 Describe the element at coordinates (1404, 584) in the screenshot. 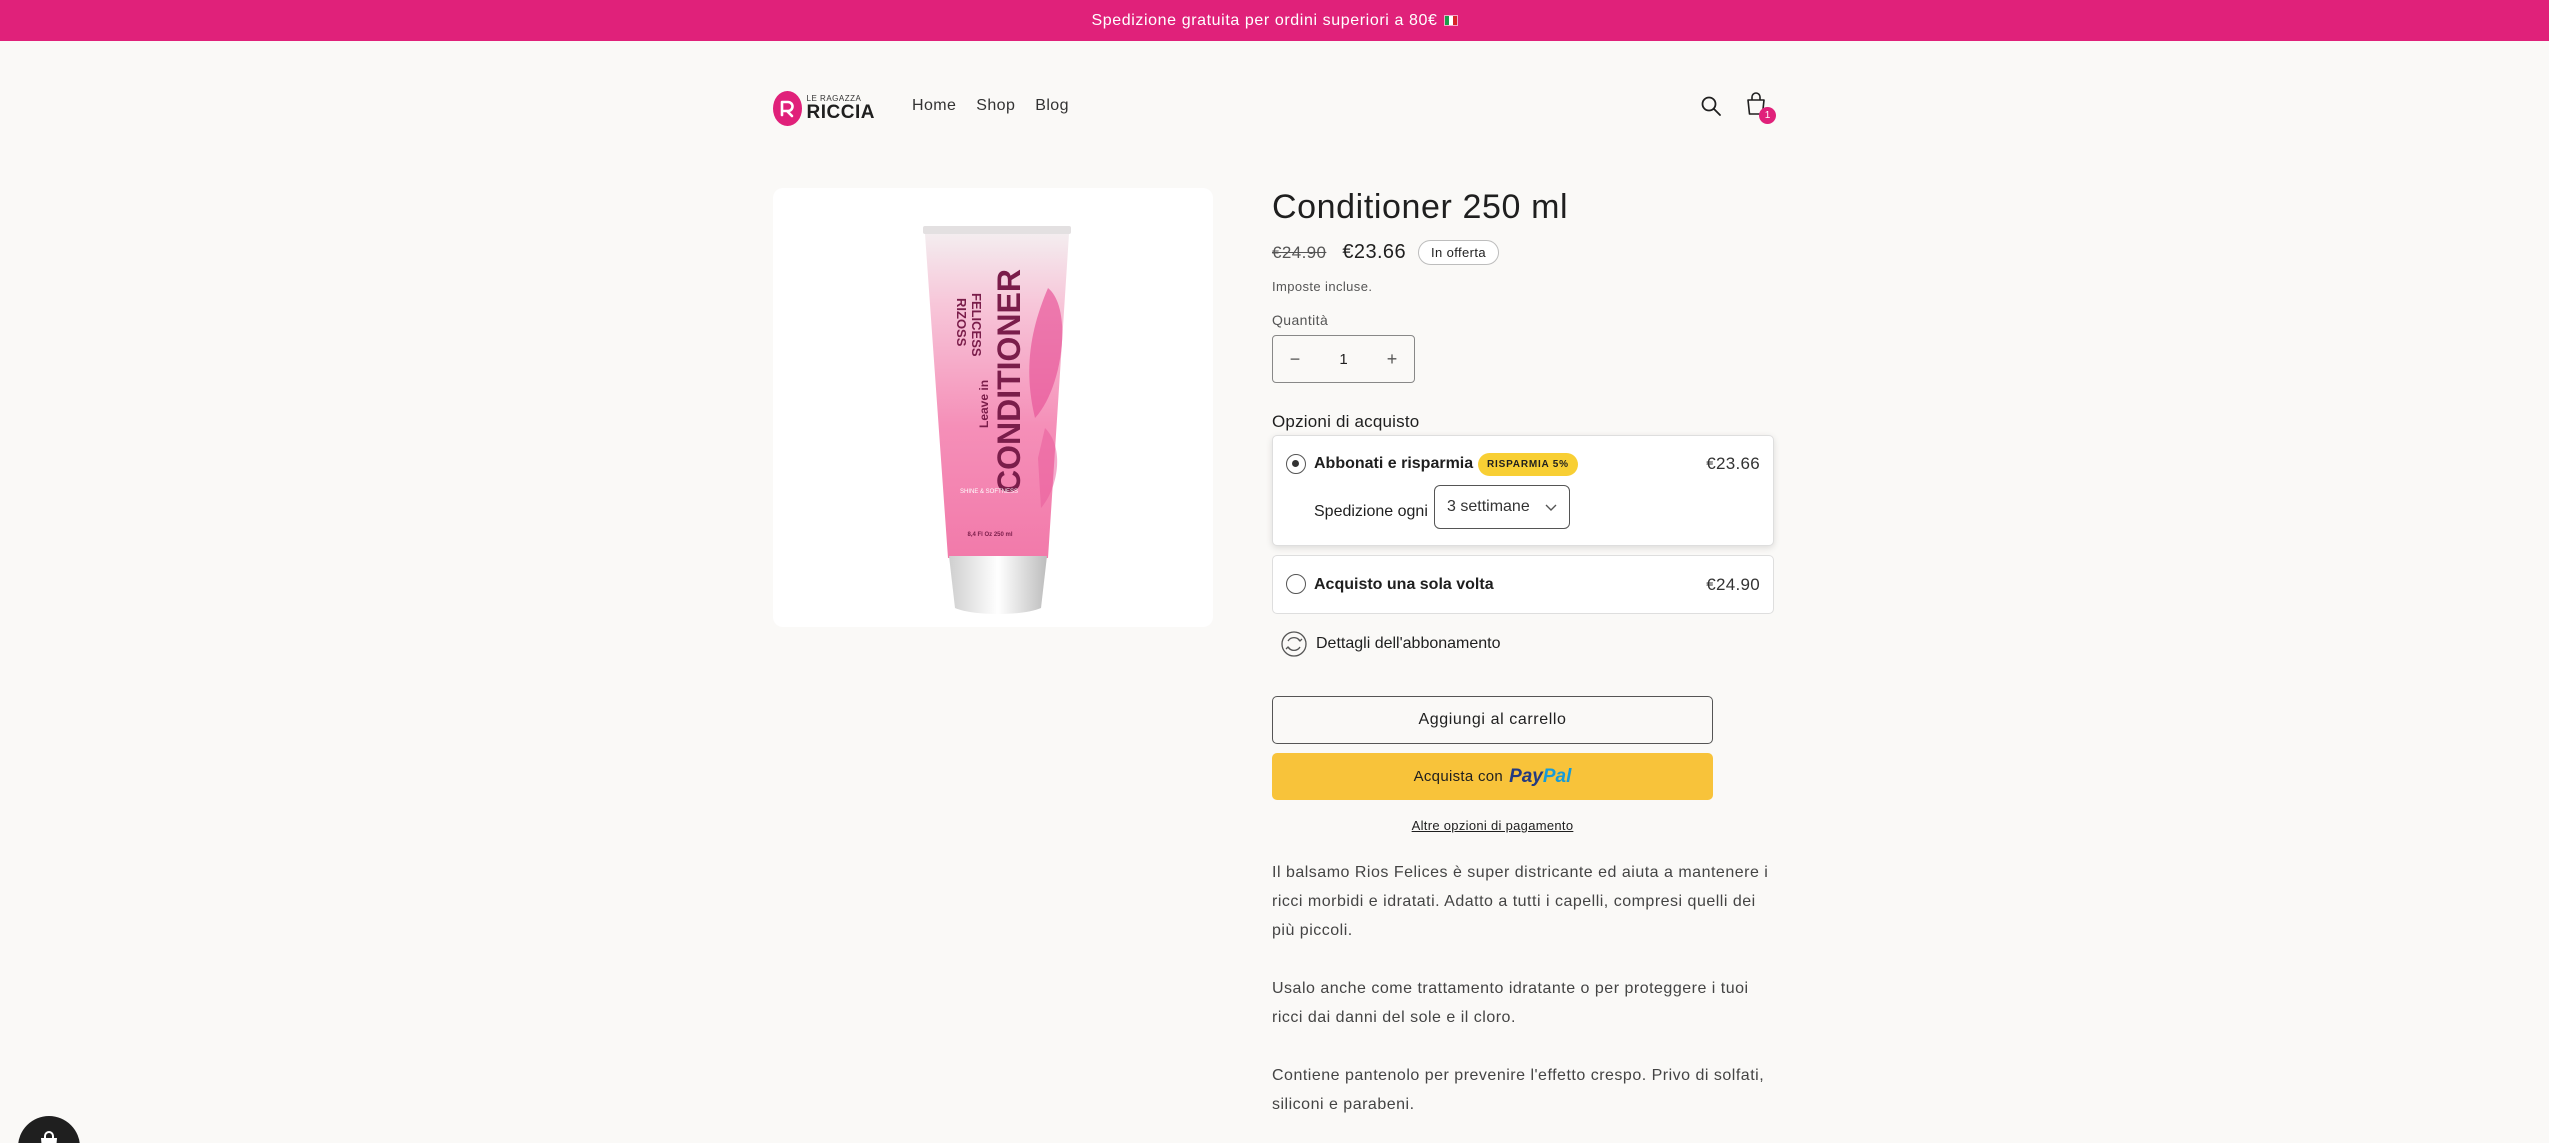

I see `one-time-title: Acquisto una sola volta` at that location.